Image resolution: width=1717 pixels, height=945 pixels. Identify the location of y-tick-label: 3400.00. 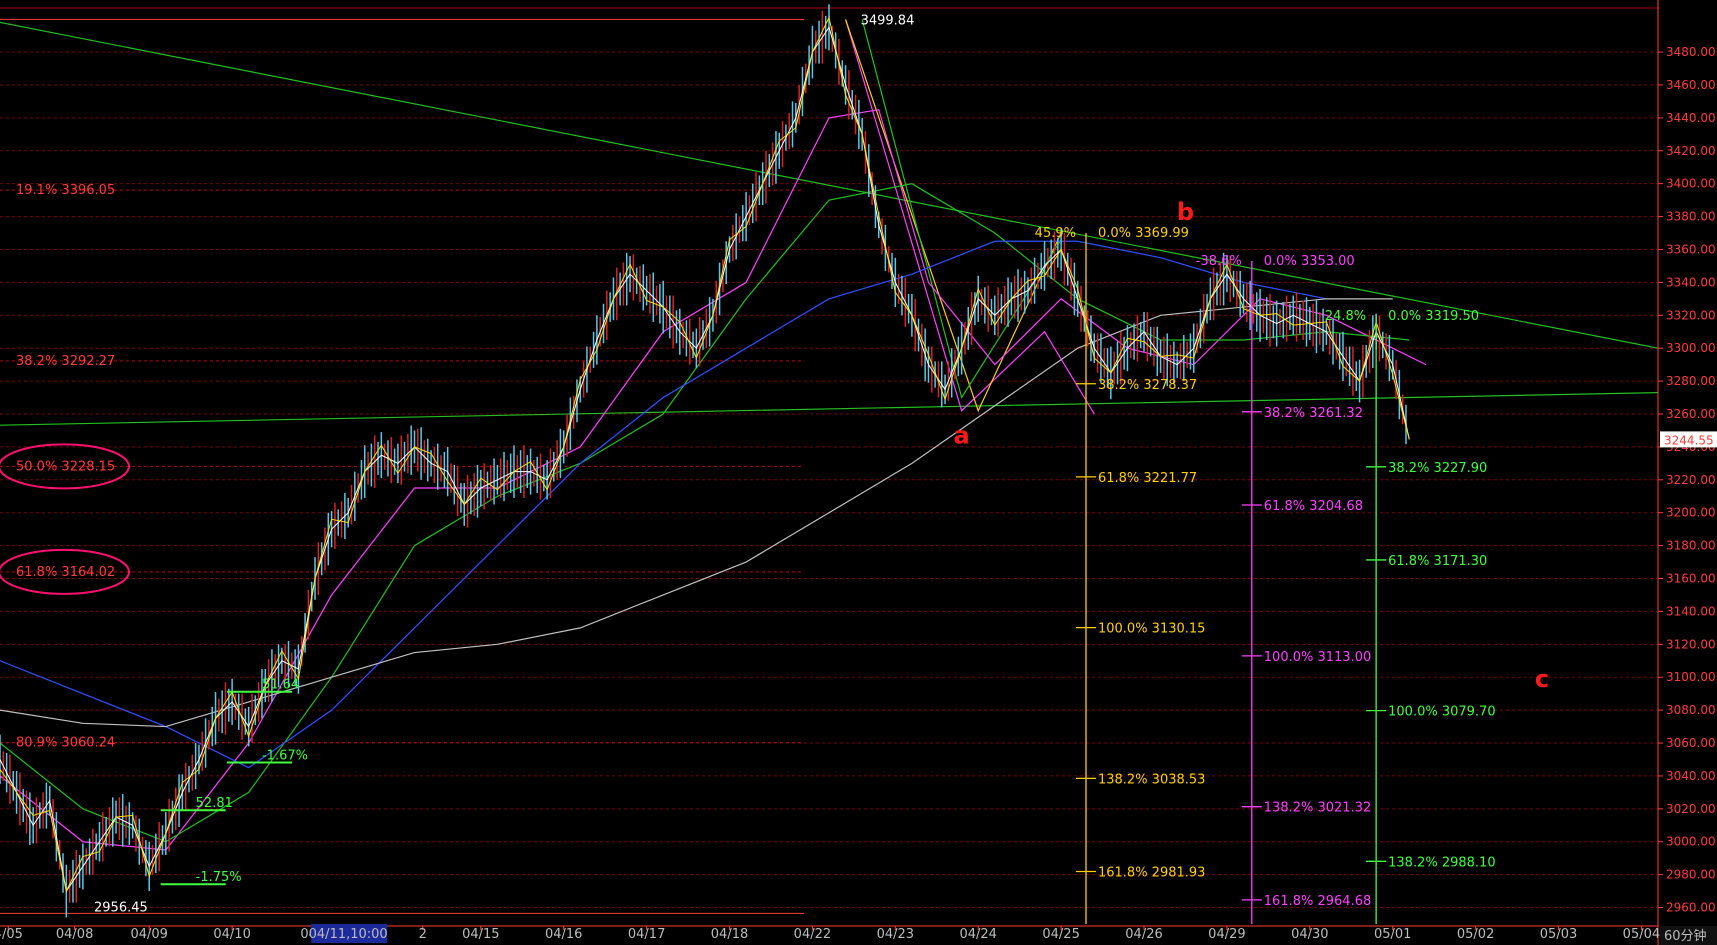
(1691, 184).